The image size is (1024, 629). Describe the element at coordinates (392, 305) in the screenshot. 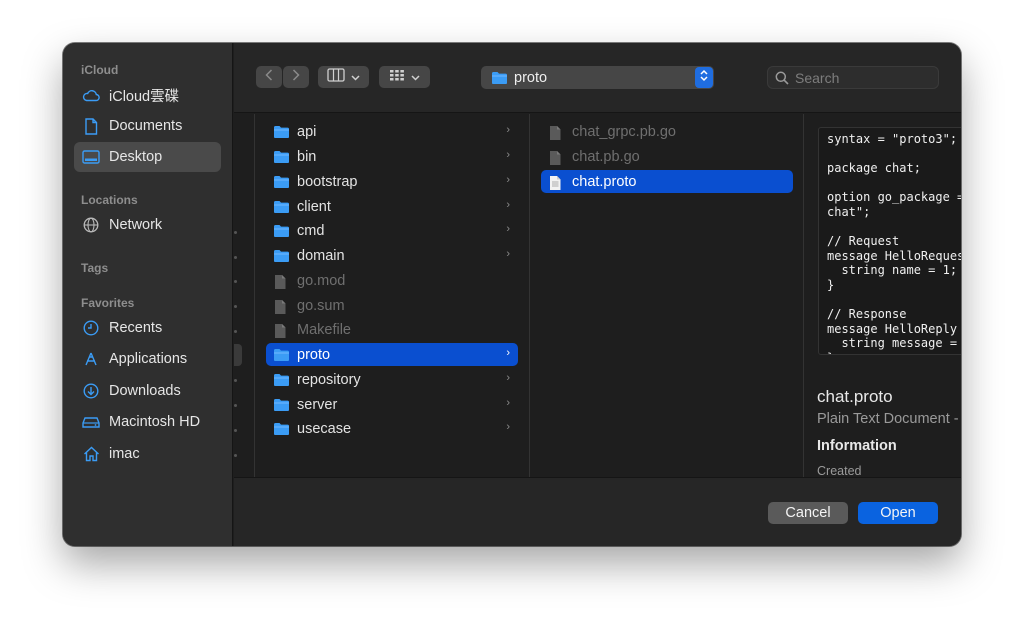

I see `list-item-file: go.sum` at that location.